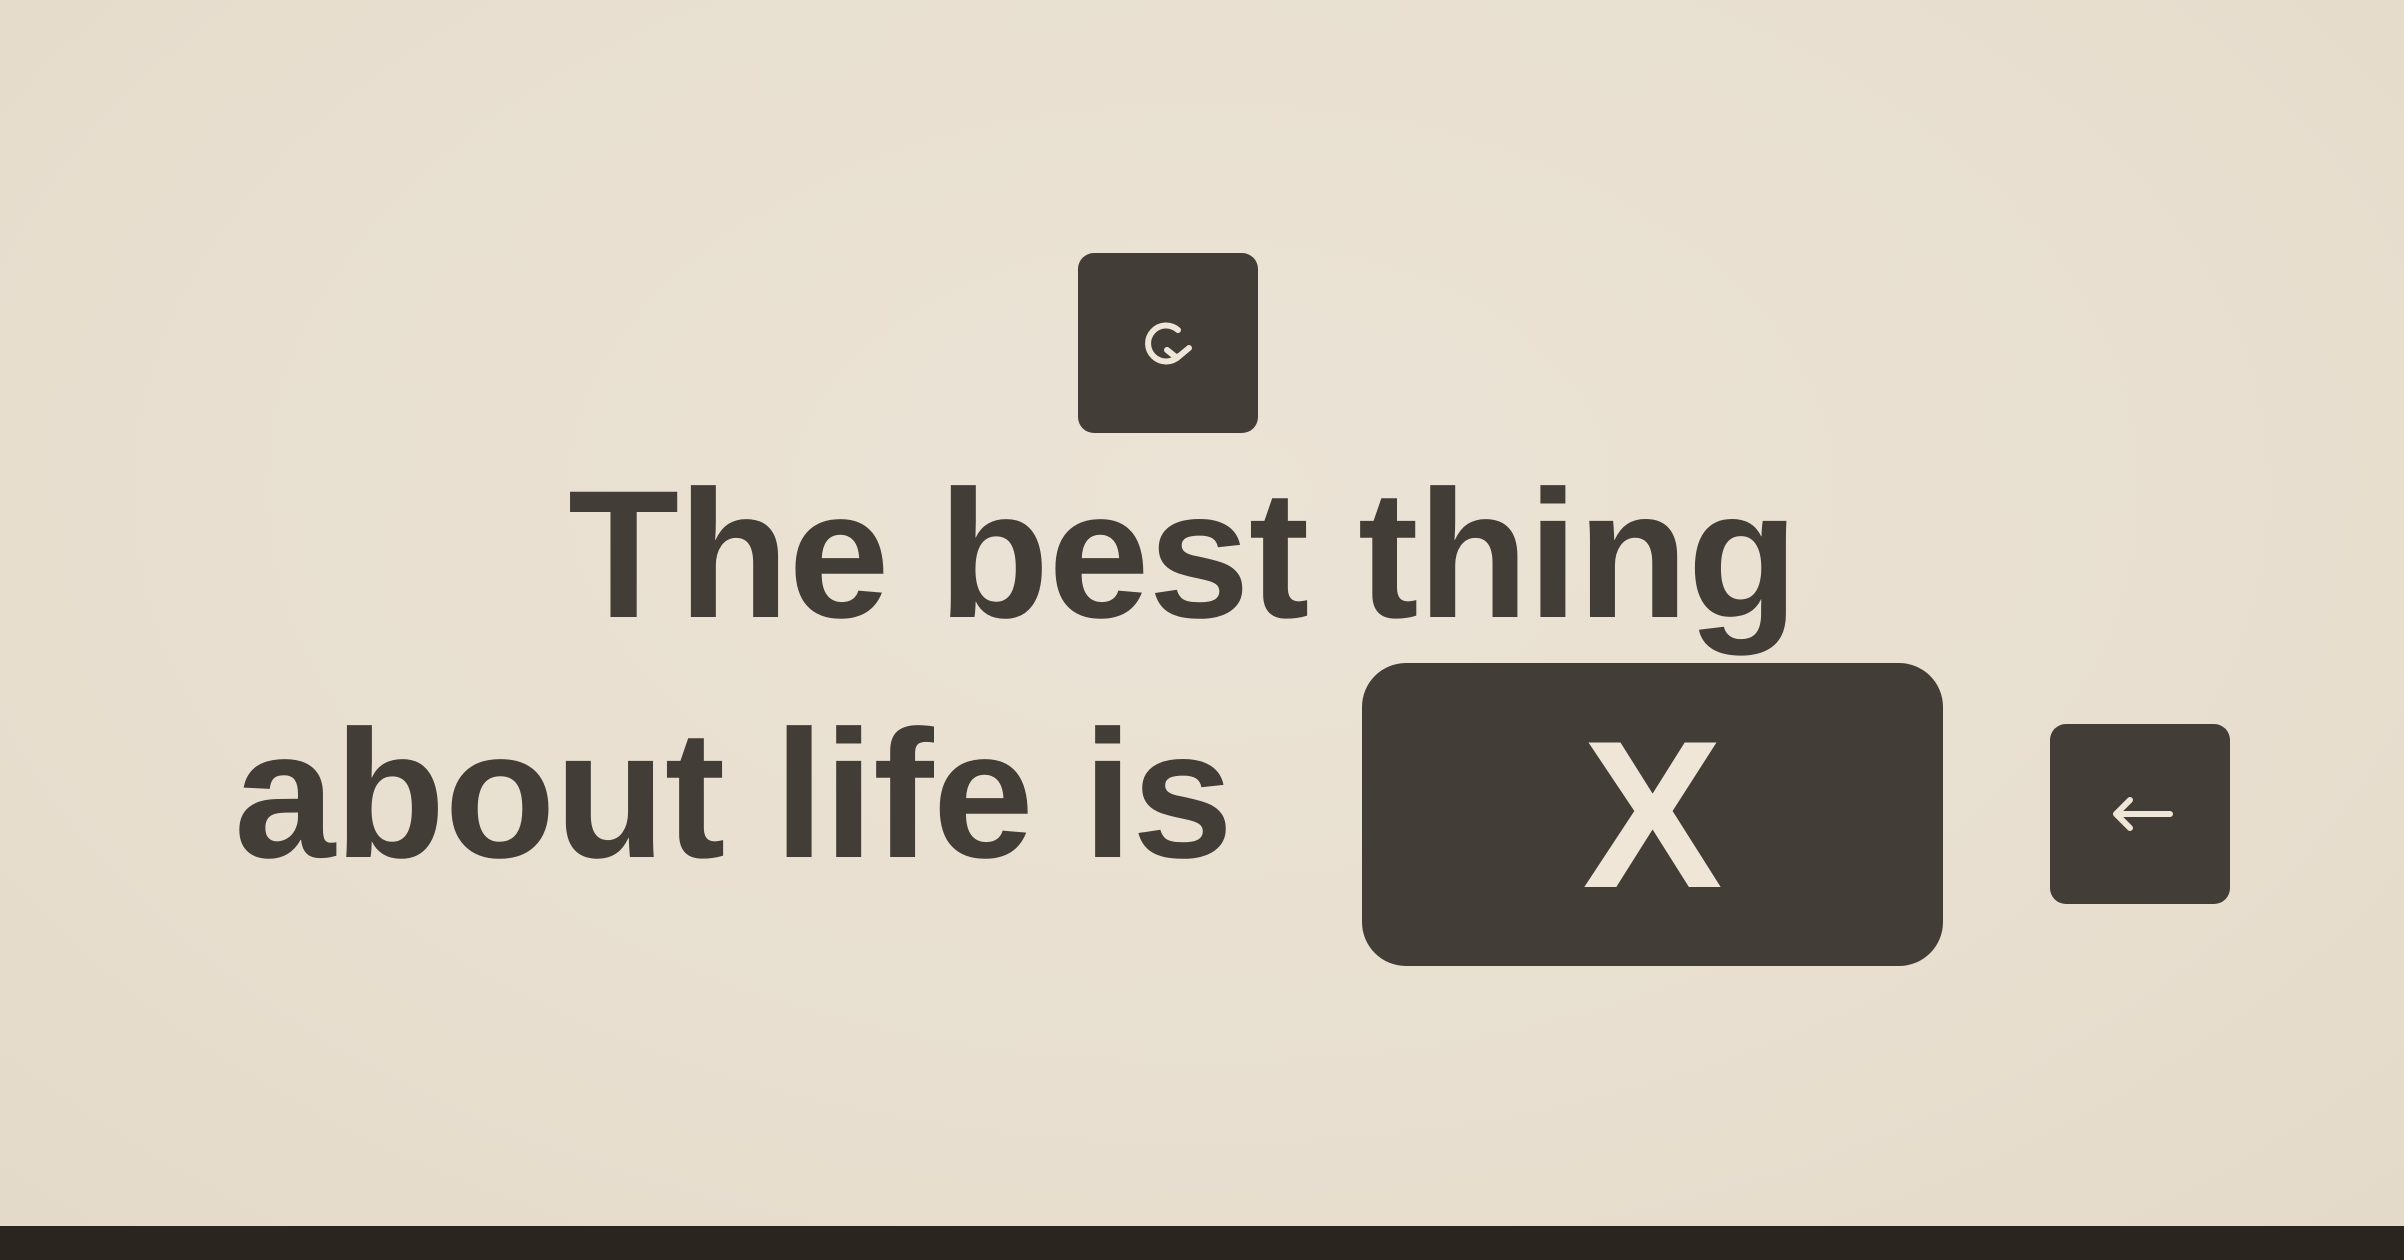  I want to click on arrow-left-icon, so click(2140, 814).